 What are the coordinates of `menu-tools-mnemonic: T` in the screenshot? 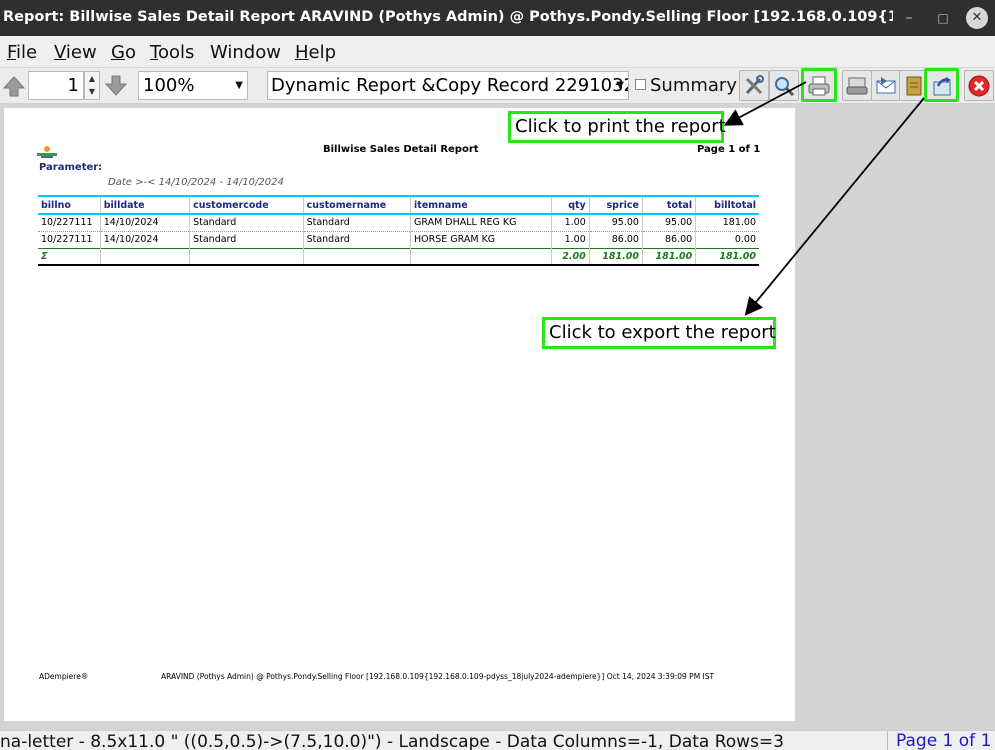 It's located at (154, 52).